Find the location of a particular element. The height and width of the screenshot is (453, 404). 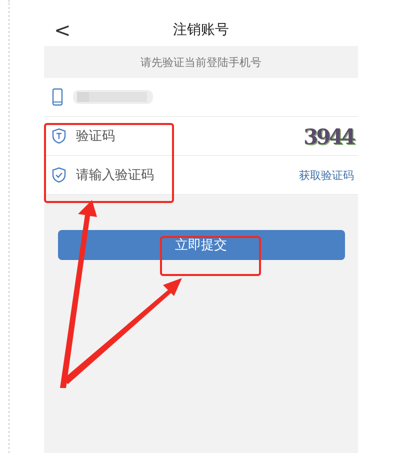

shield-check-icon is located at coordinates (59, 175).